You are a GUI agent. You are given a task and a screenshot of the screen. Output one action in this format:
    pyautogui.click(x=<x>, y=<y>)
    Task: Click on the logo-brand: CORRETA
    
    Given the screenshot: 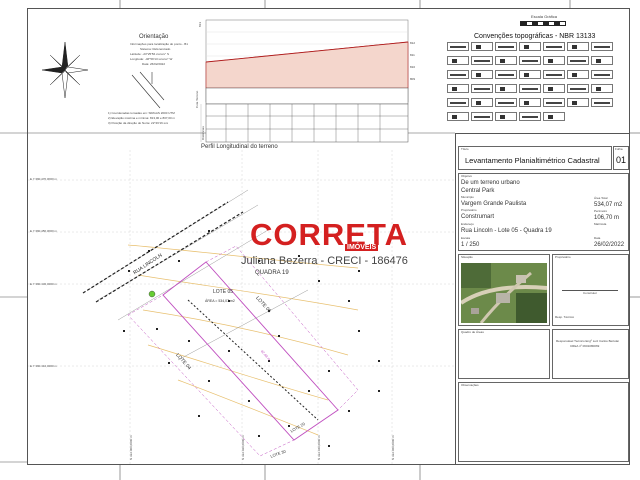 What is the action you would take?
    pyautogui.click(x=329, y=234)
    